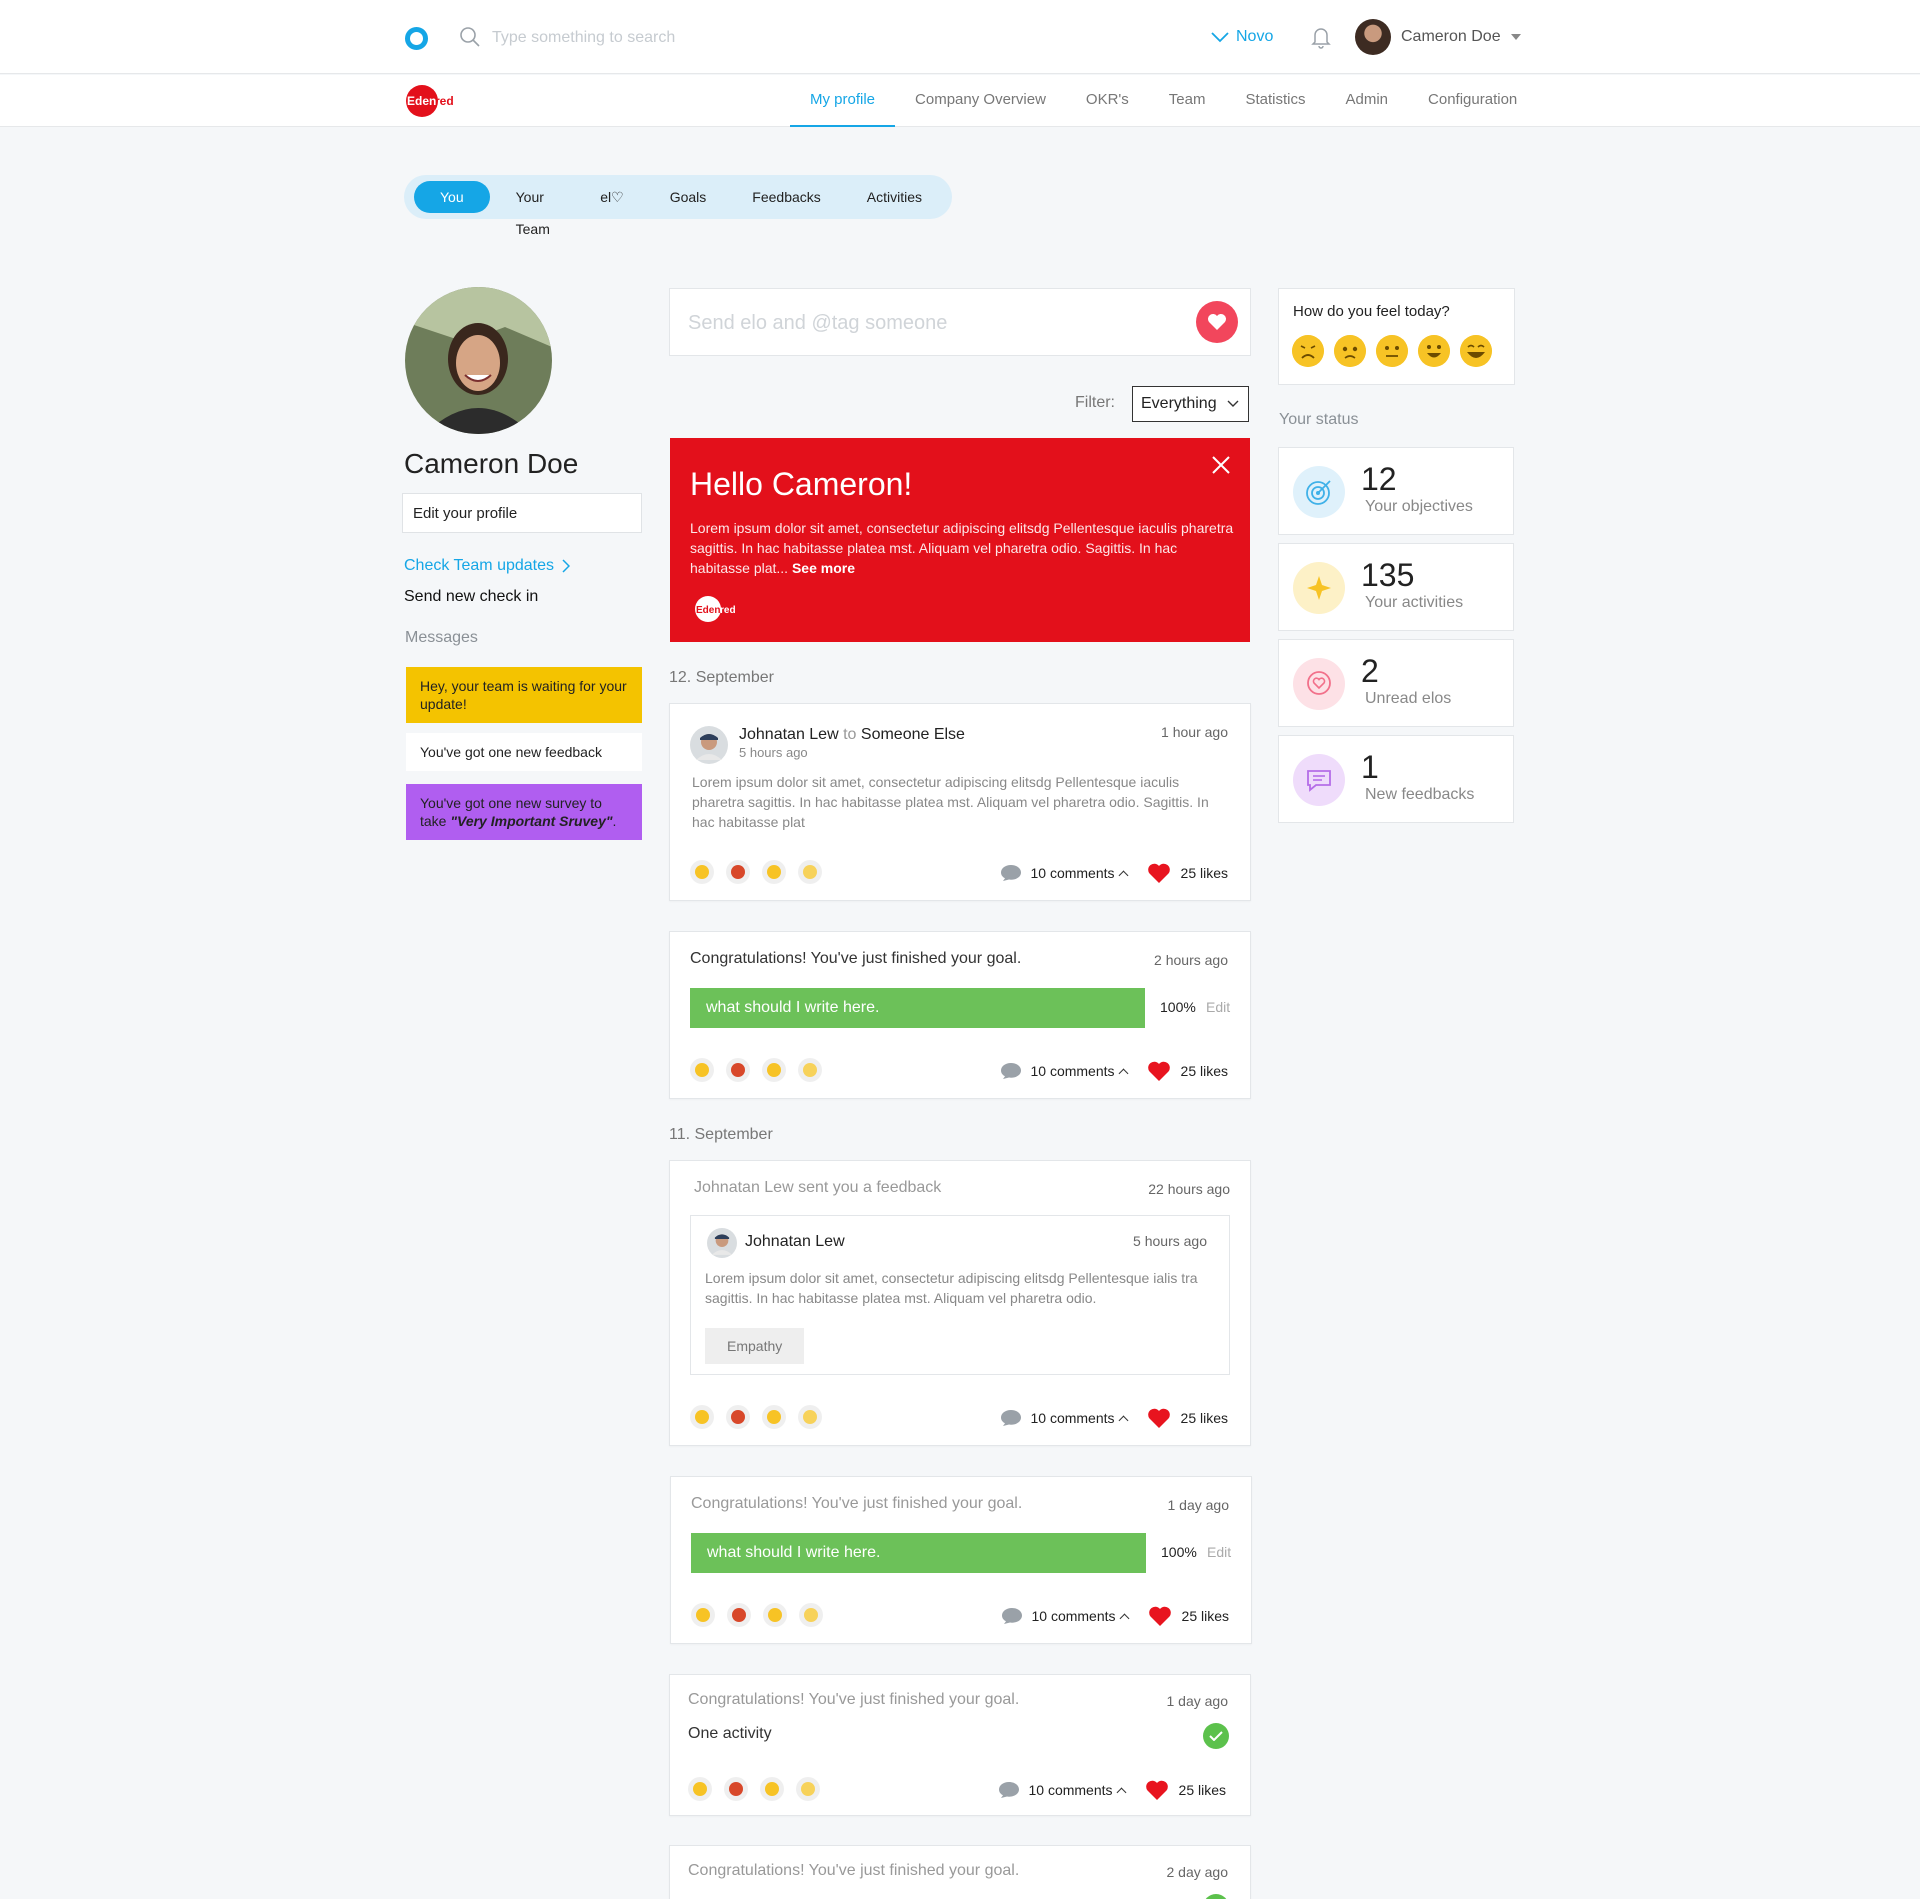 The image size is (1920, 1899). What do you see at coordinates (913, 734) in the screenshot?
I see `post-recipient: Someone Else` at bounding box center [913, 734].